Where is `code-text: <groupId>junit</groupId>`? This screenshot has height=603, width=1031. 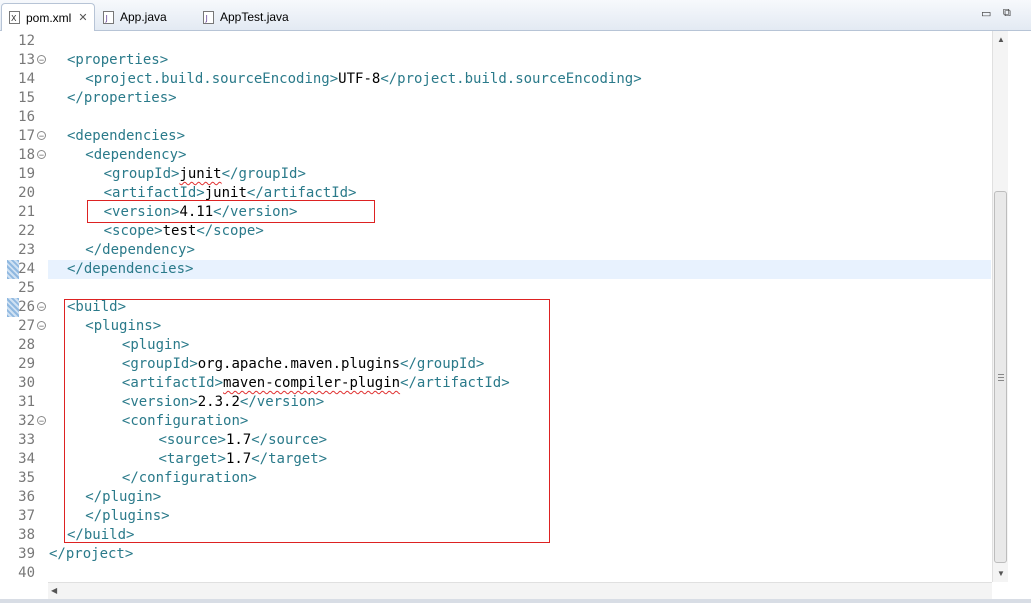
code-text: <groupId>junit</groupId> is located at coordinates (205, 174).